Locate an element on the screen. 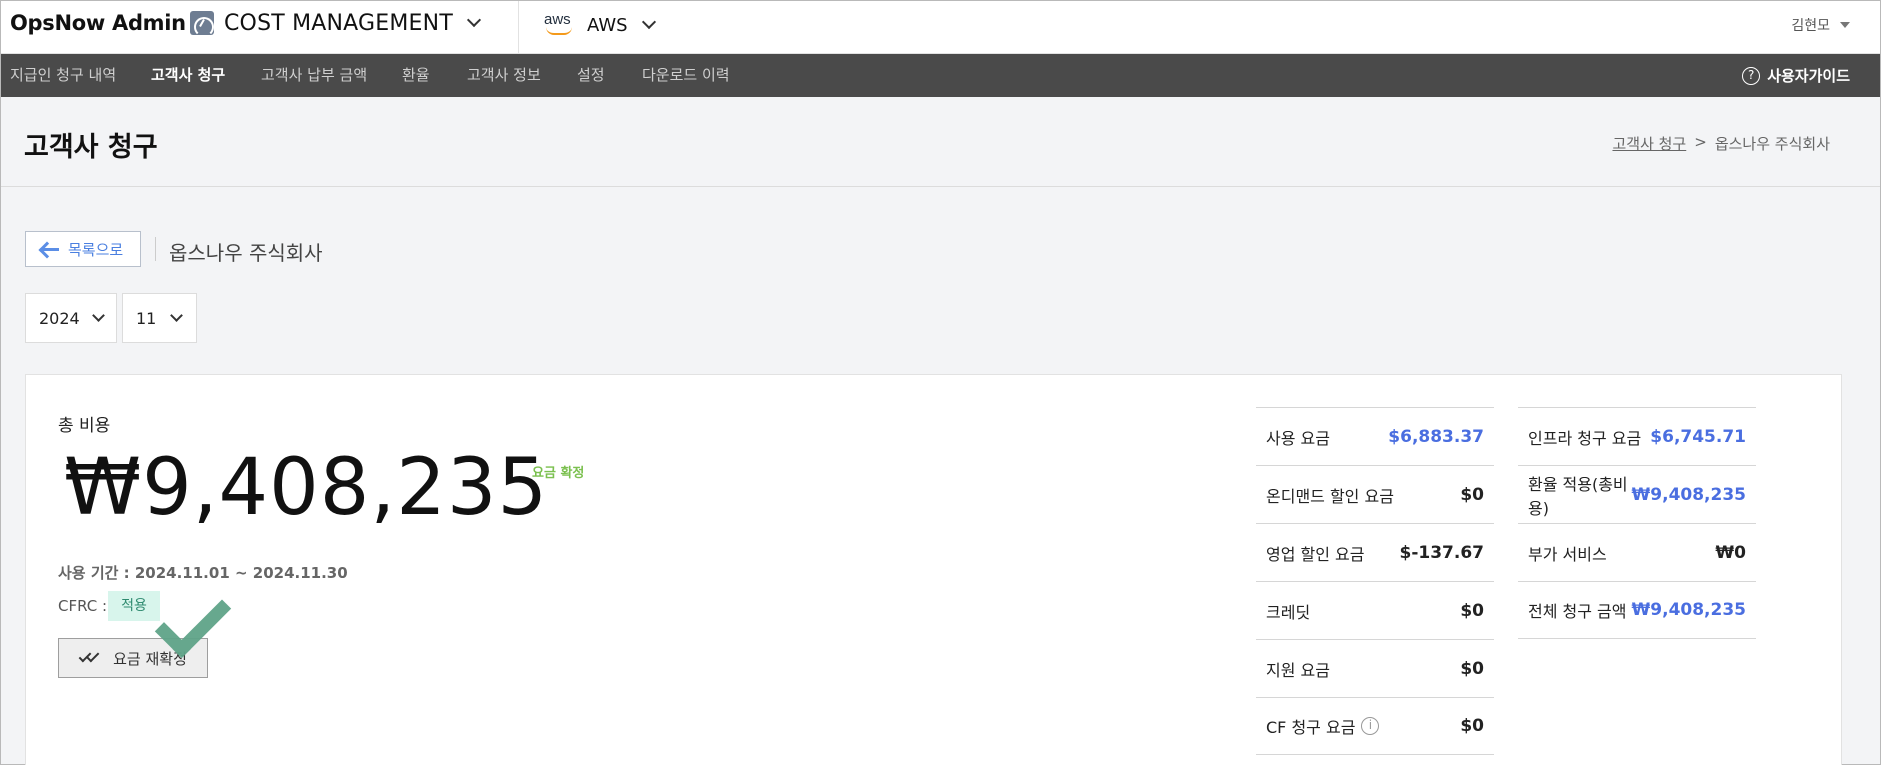 This screenshot has height=765, width=1881. fee-label: 부가 서비스 is located at coordinates (1567, 554).